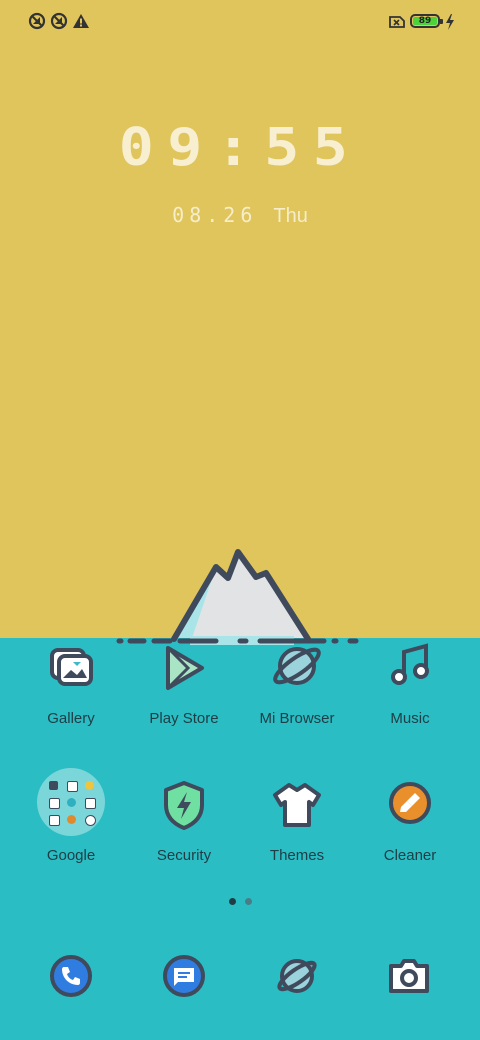  What do you see at coordinates (297, 718) in the screenshot?
I see `app-label: Mi Browser` at bounding box center [297, 718].